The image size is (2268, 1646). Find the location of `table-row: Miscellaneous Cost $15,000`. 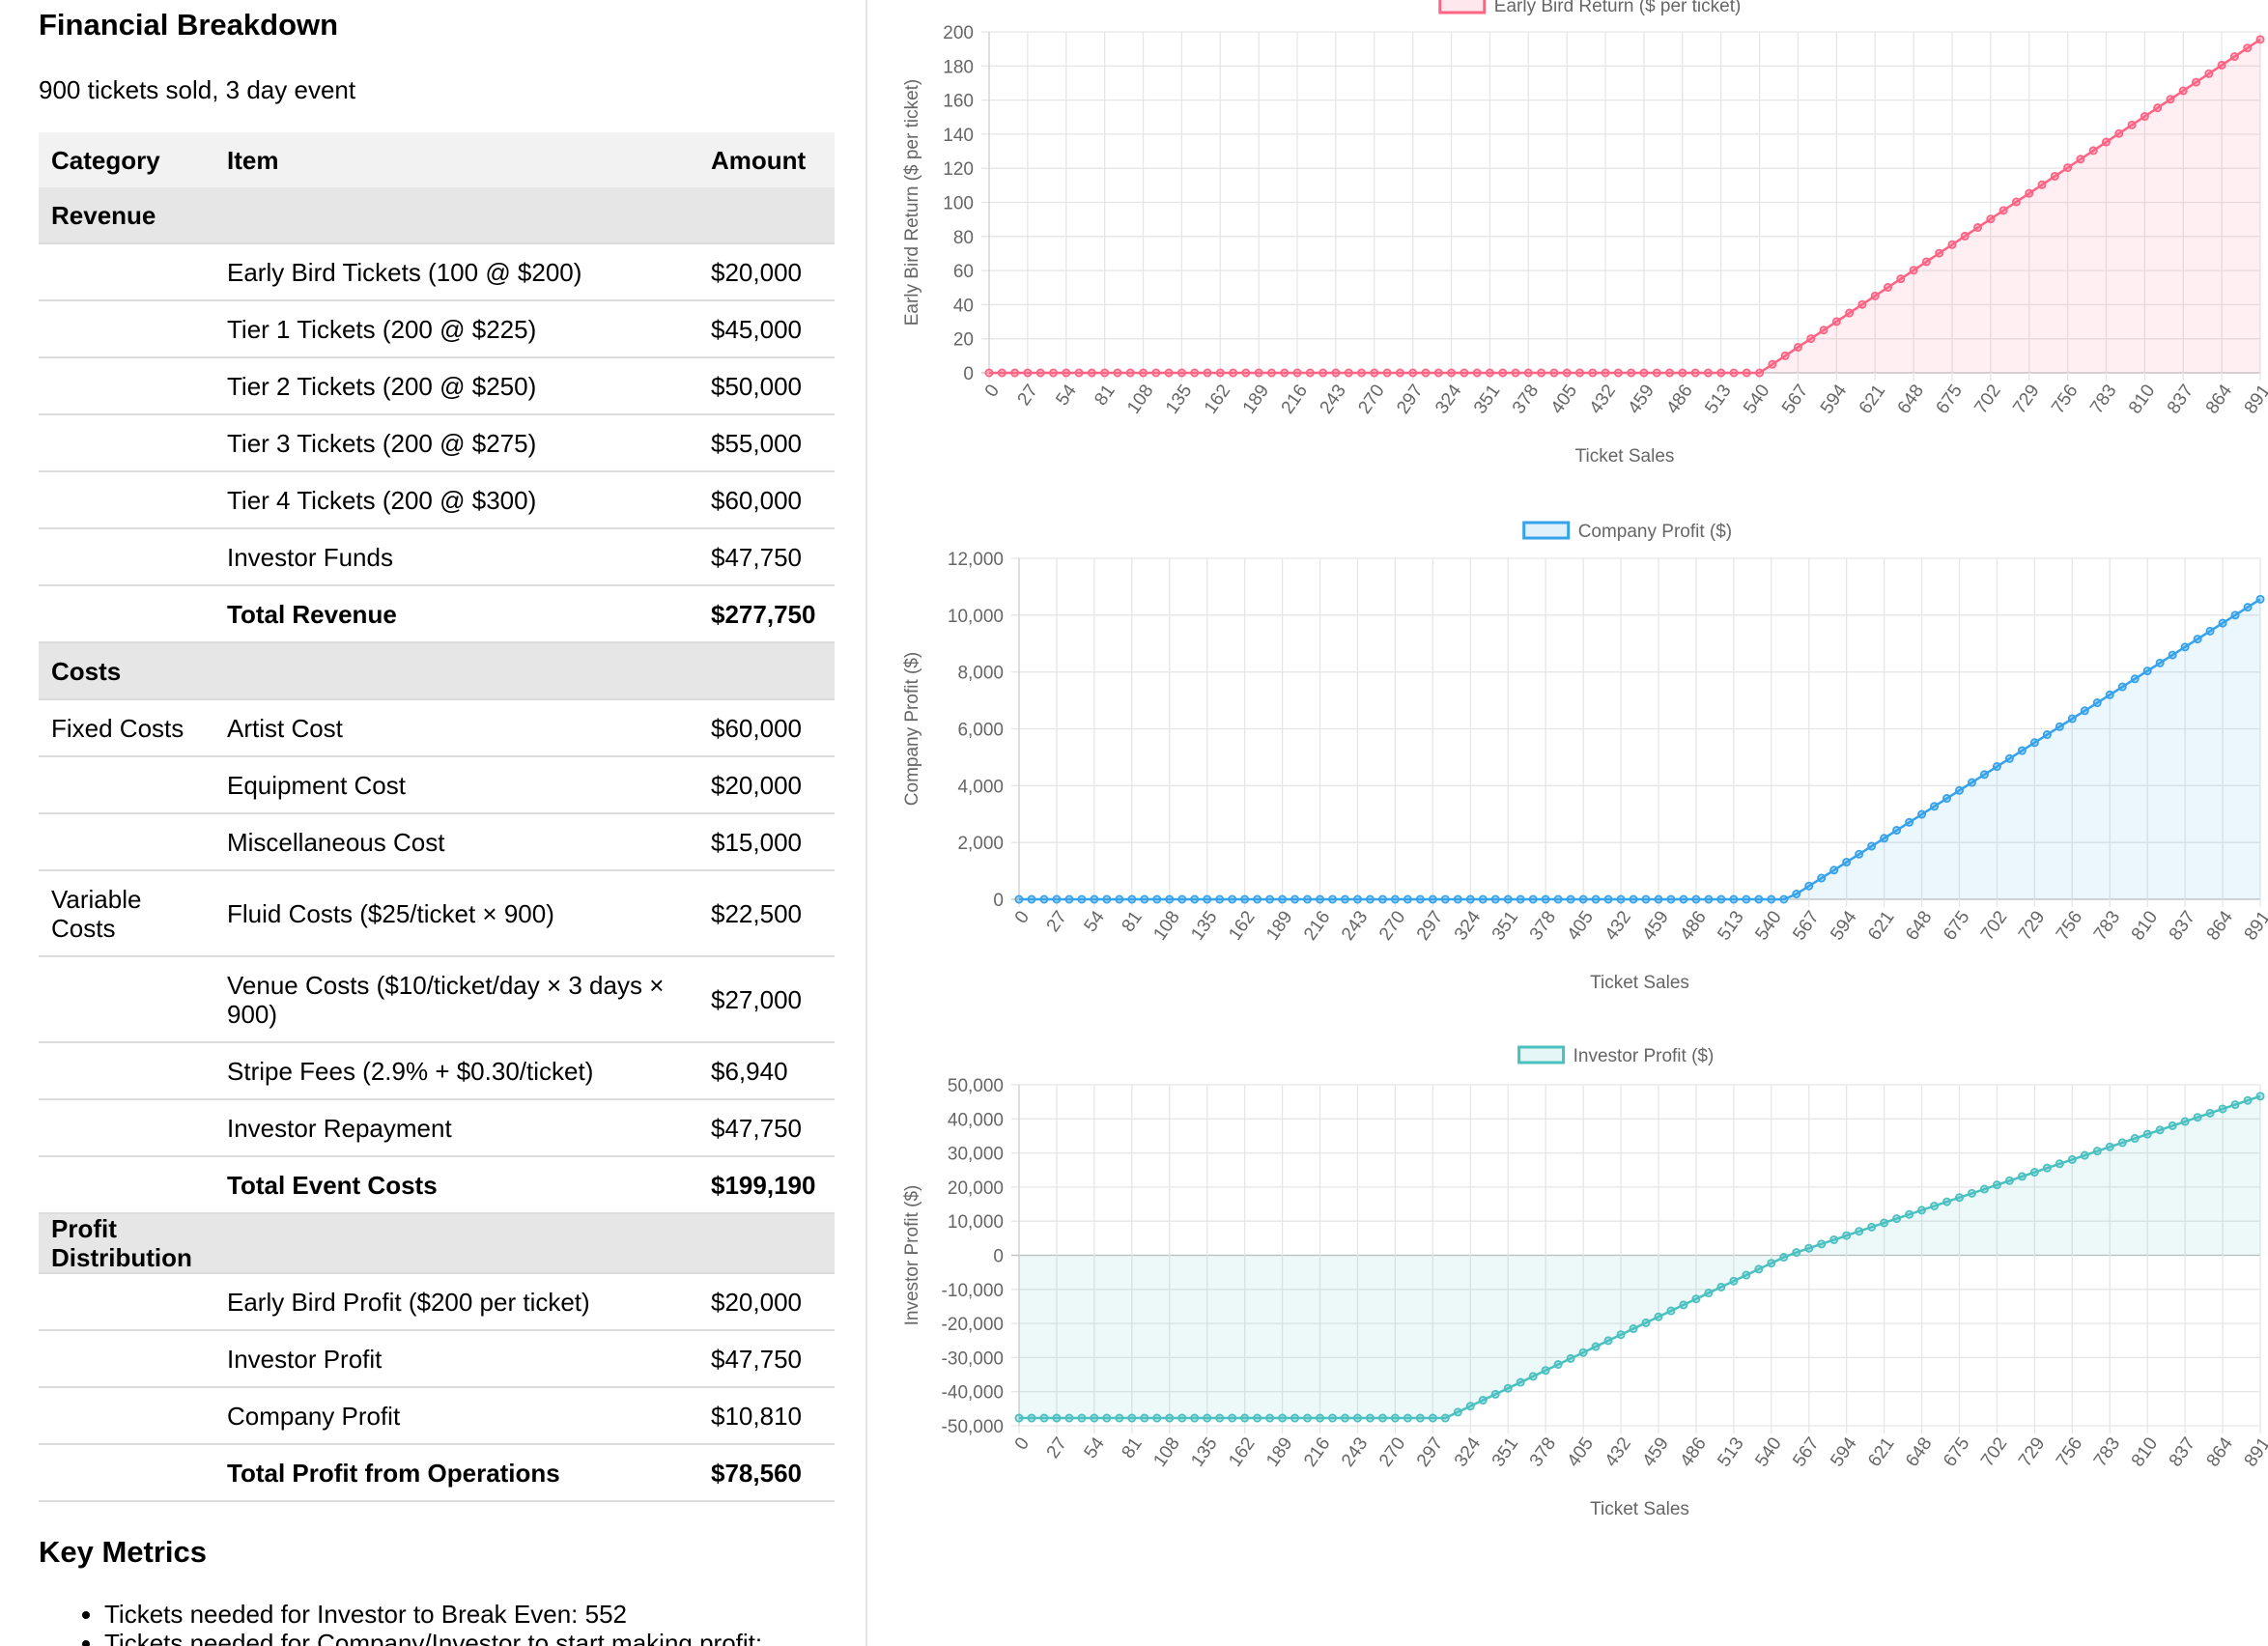

table-row: Miscellaneous Cost $15,000 is located at coordinates (437, 842).